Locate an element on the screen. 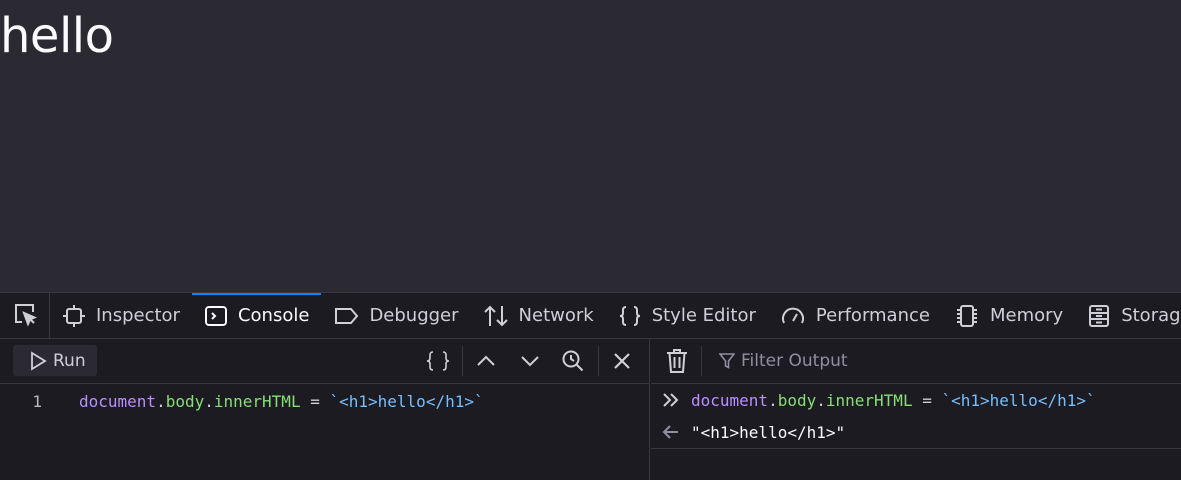 This screenshot has height=480, width=1181. tab-label: Inspector is located at coordinates (138, 315).